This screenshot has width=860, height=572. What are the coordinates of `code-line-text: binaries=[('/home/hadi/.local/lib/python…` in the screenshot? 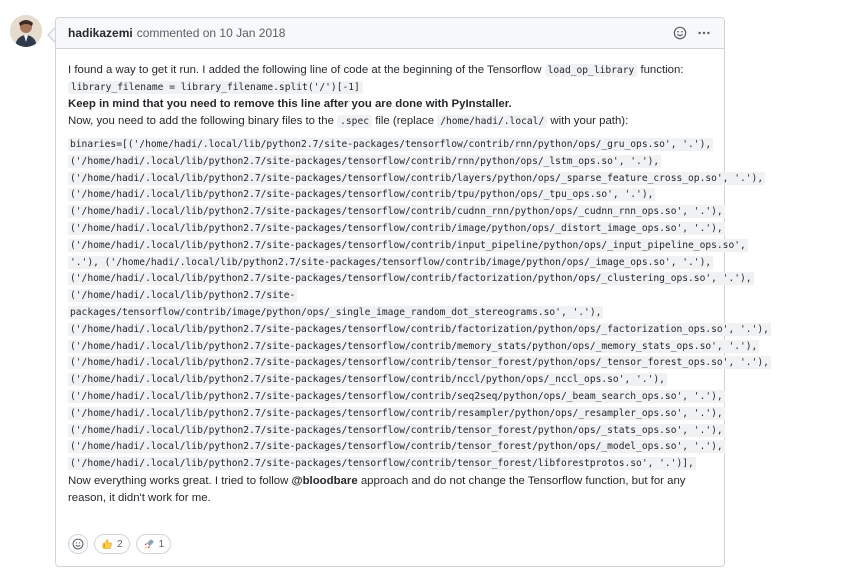 It's located at (391, 144).